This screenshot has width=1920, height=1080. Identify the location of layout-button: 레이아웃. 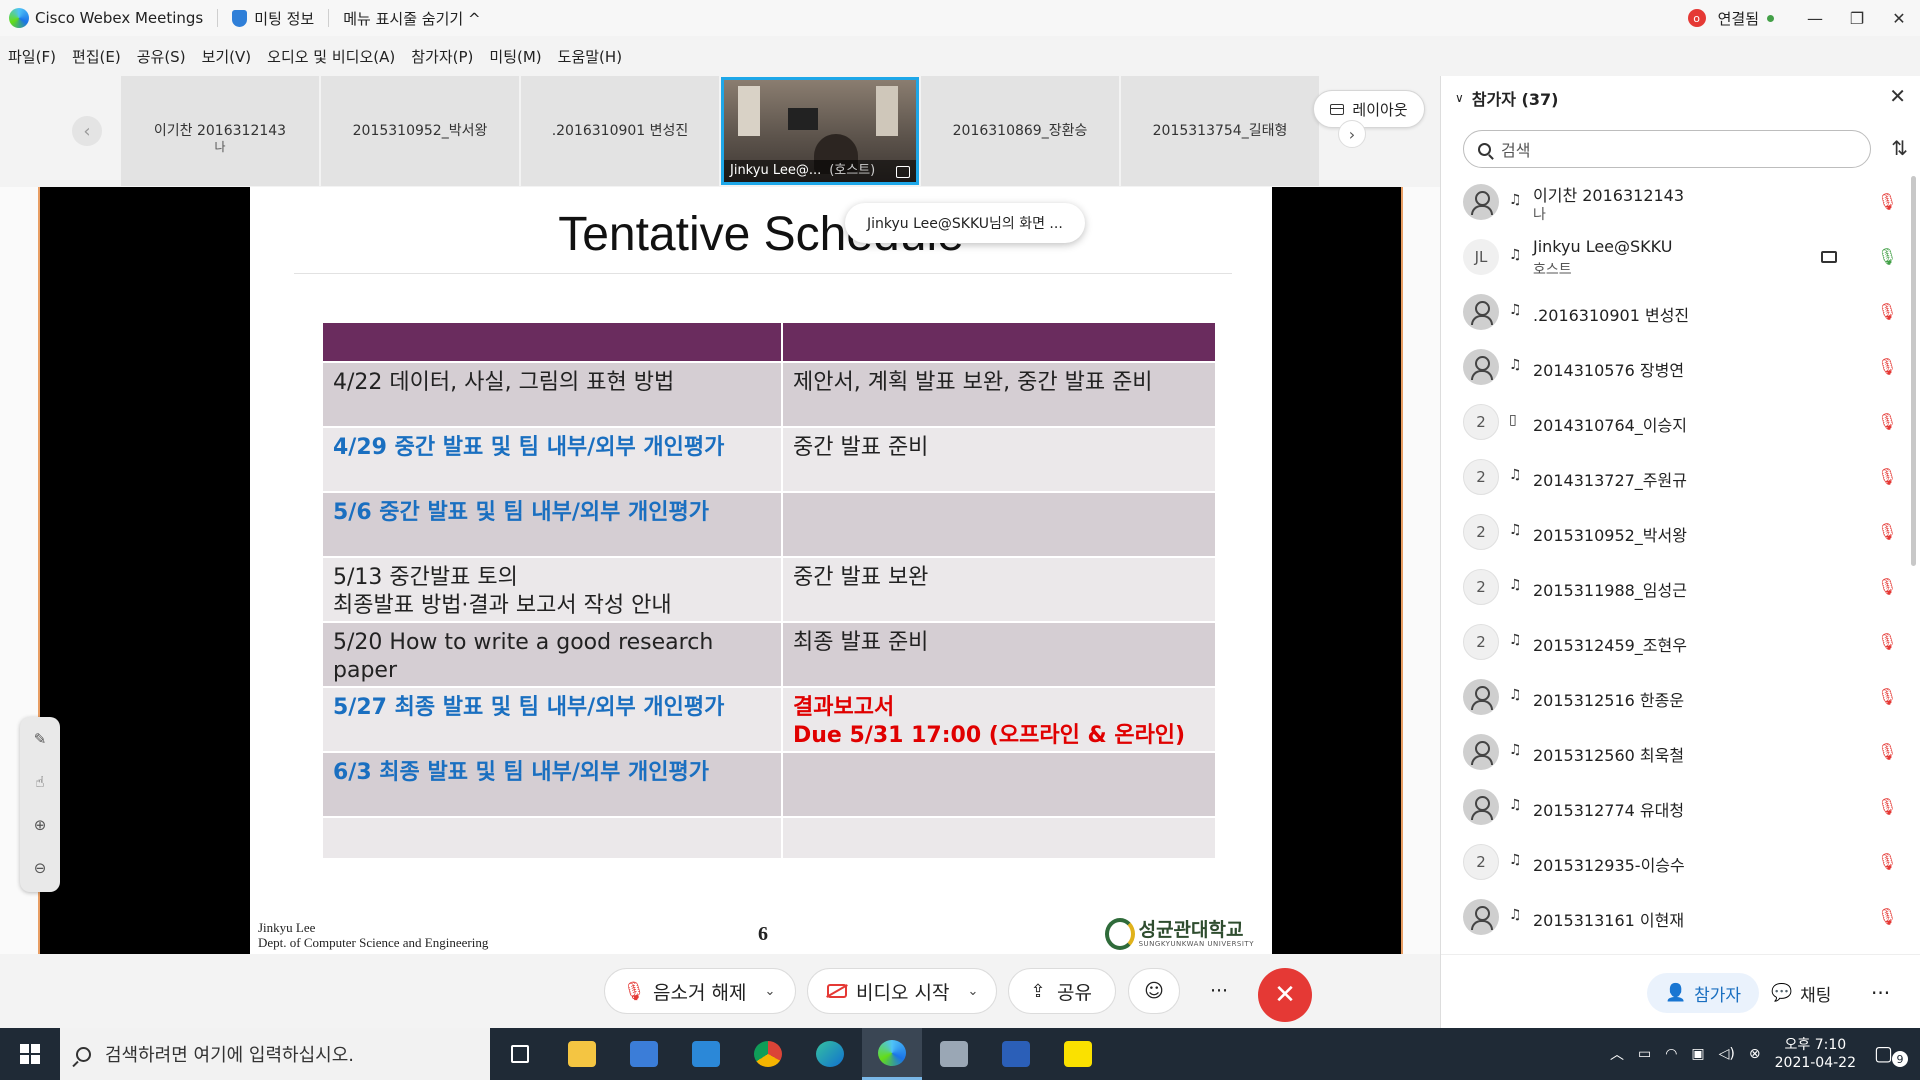
(1369, 109).